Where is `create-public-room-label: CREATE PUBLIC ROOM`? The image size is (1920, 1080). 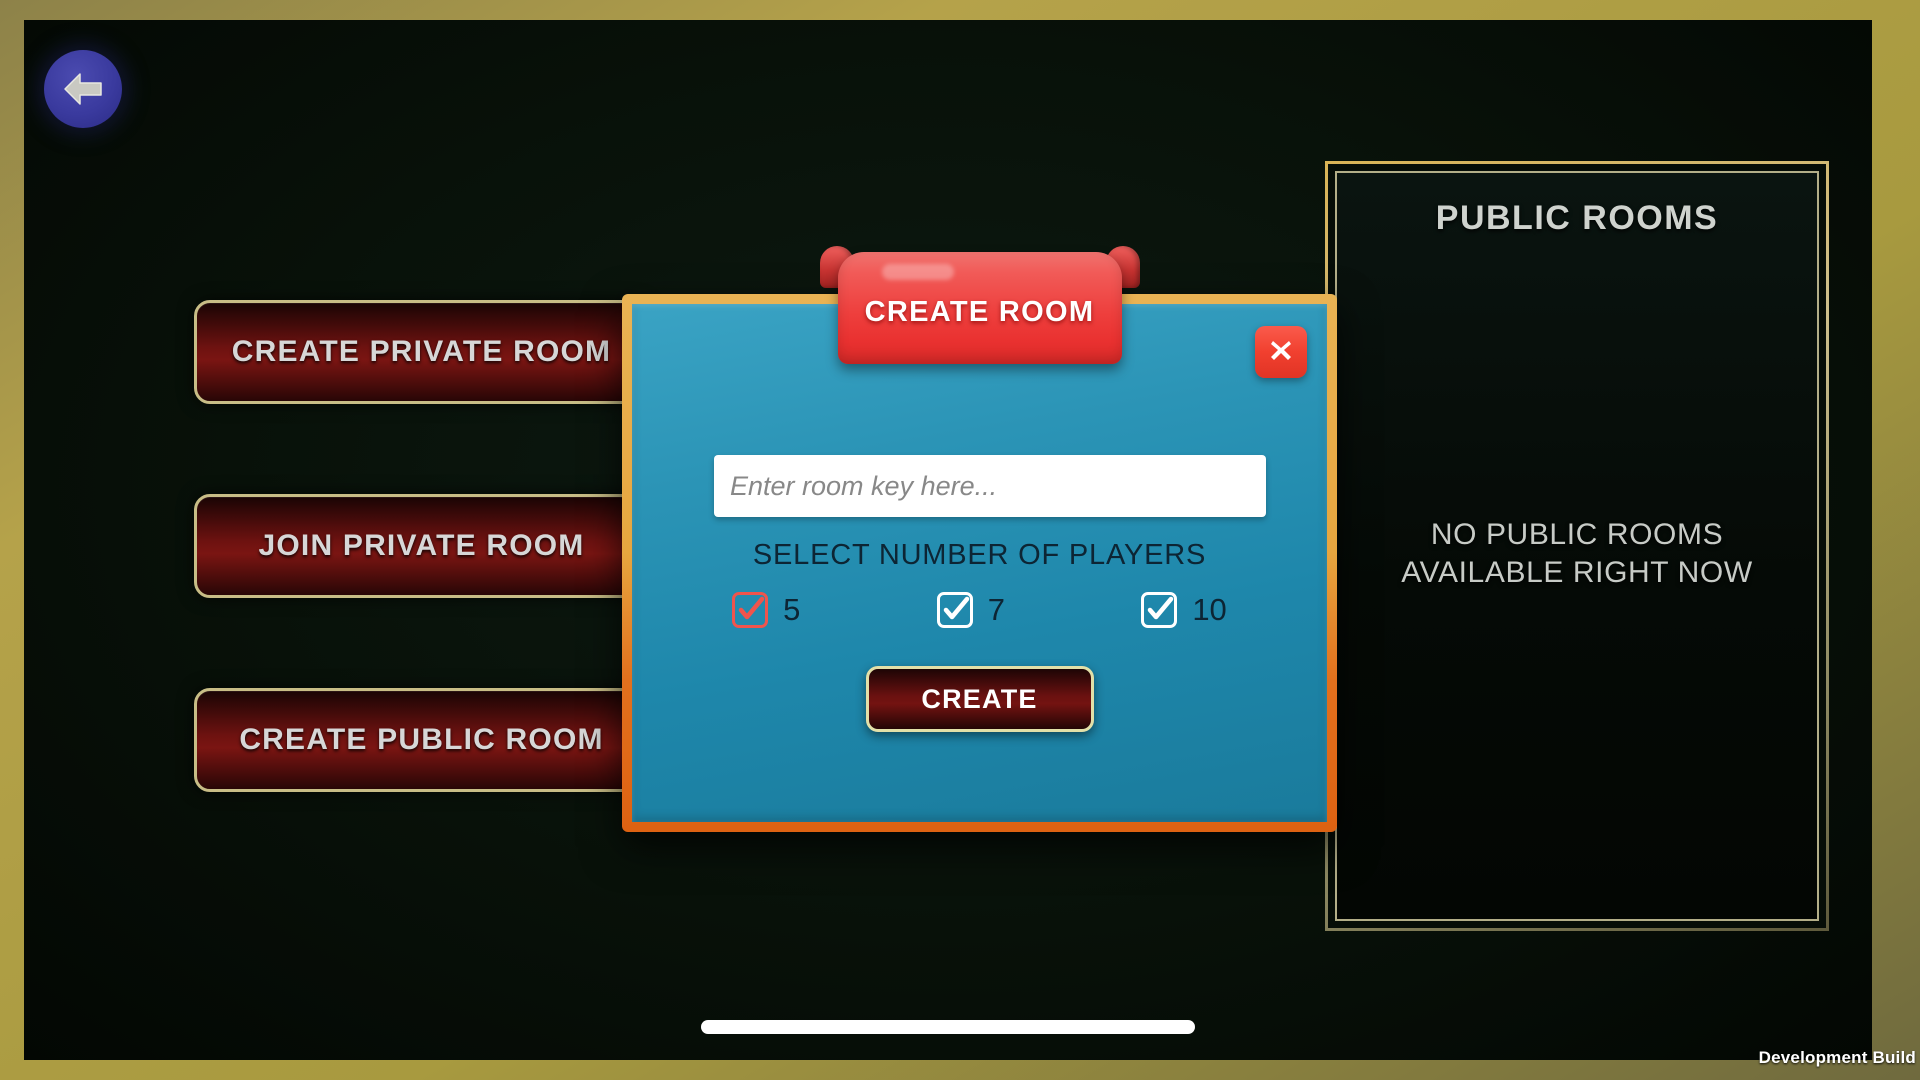 create-public-room-label: CREATE PUBLIC ROOM is located at coordinates (421, 739).